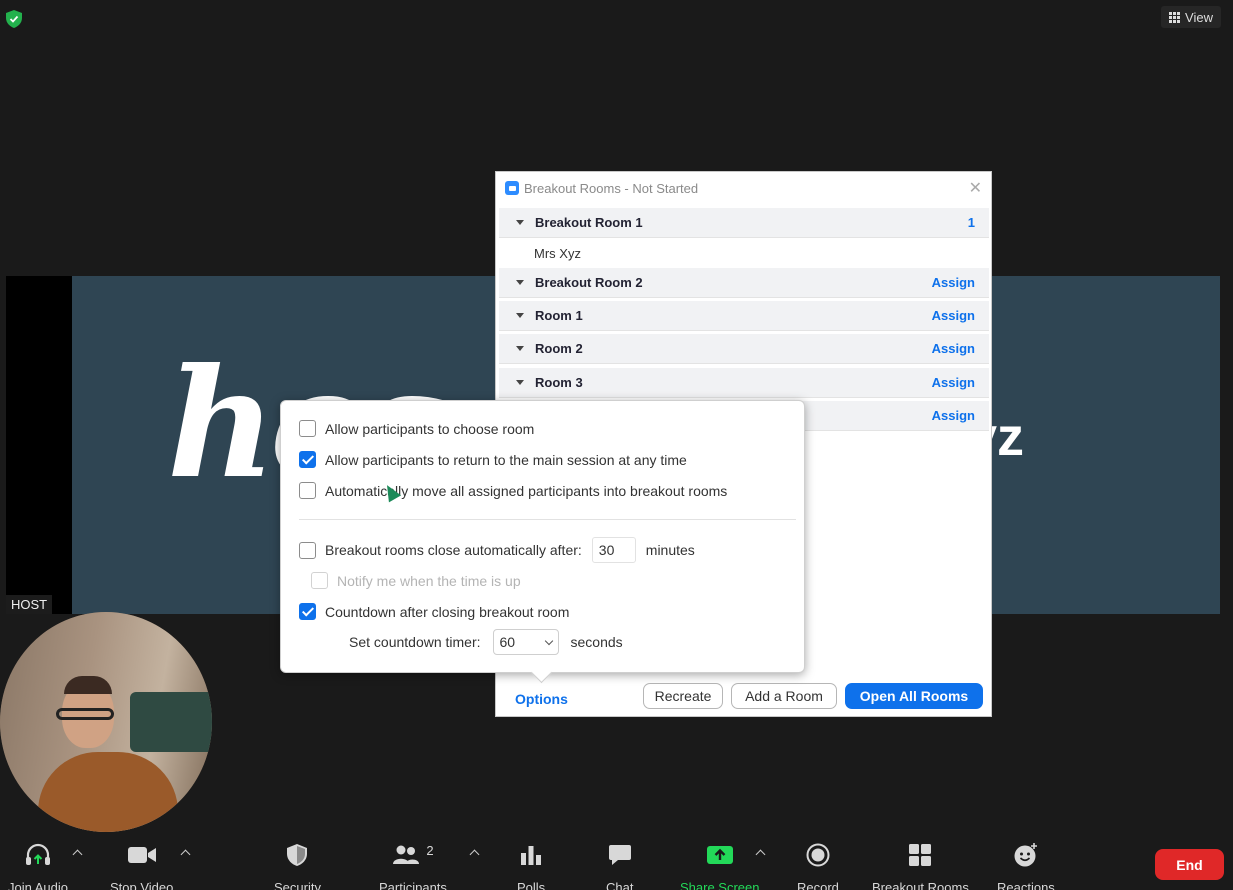  I want to click on encryption-shield-icon, so click(14, 19).